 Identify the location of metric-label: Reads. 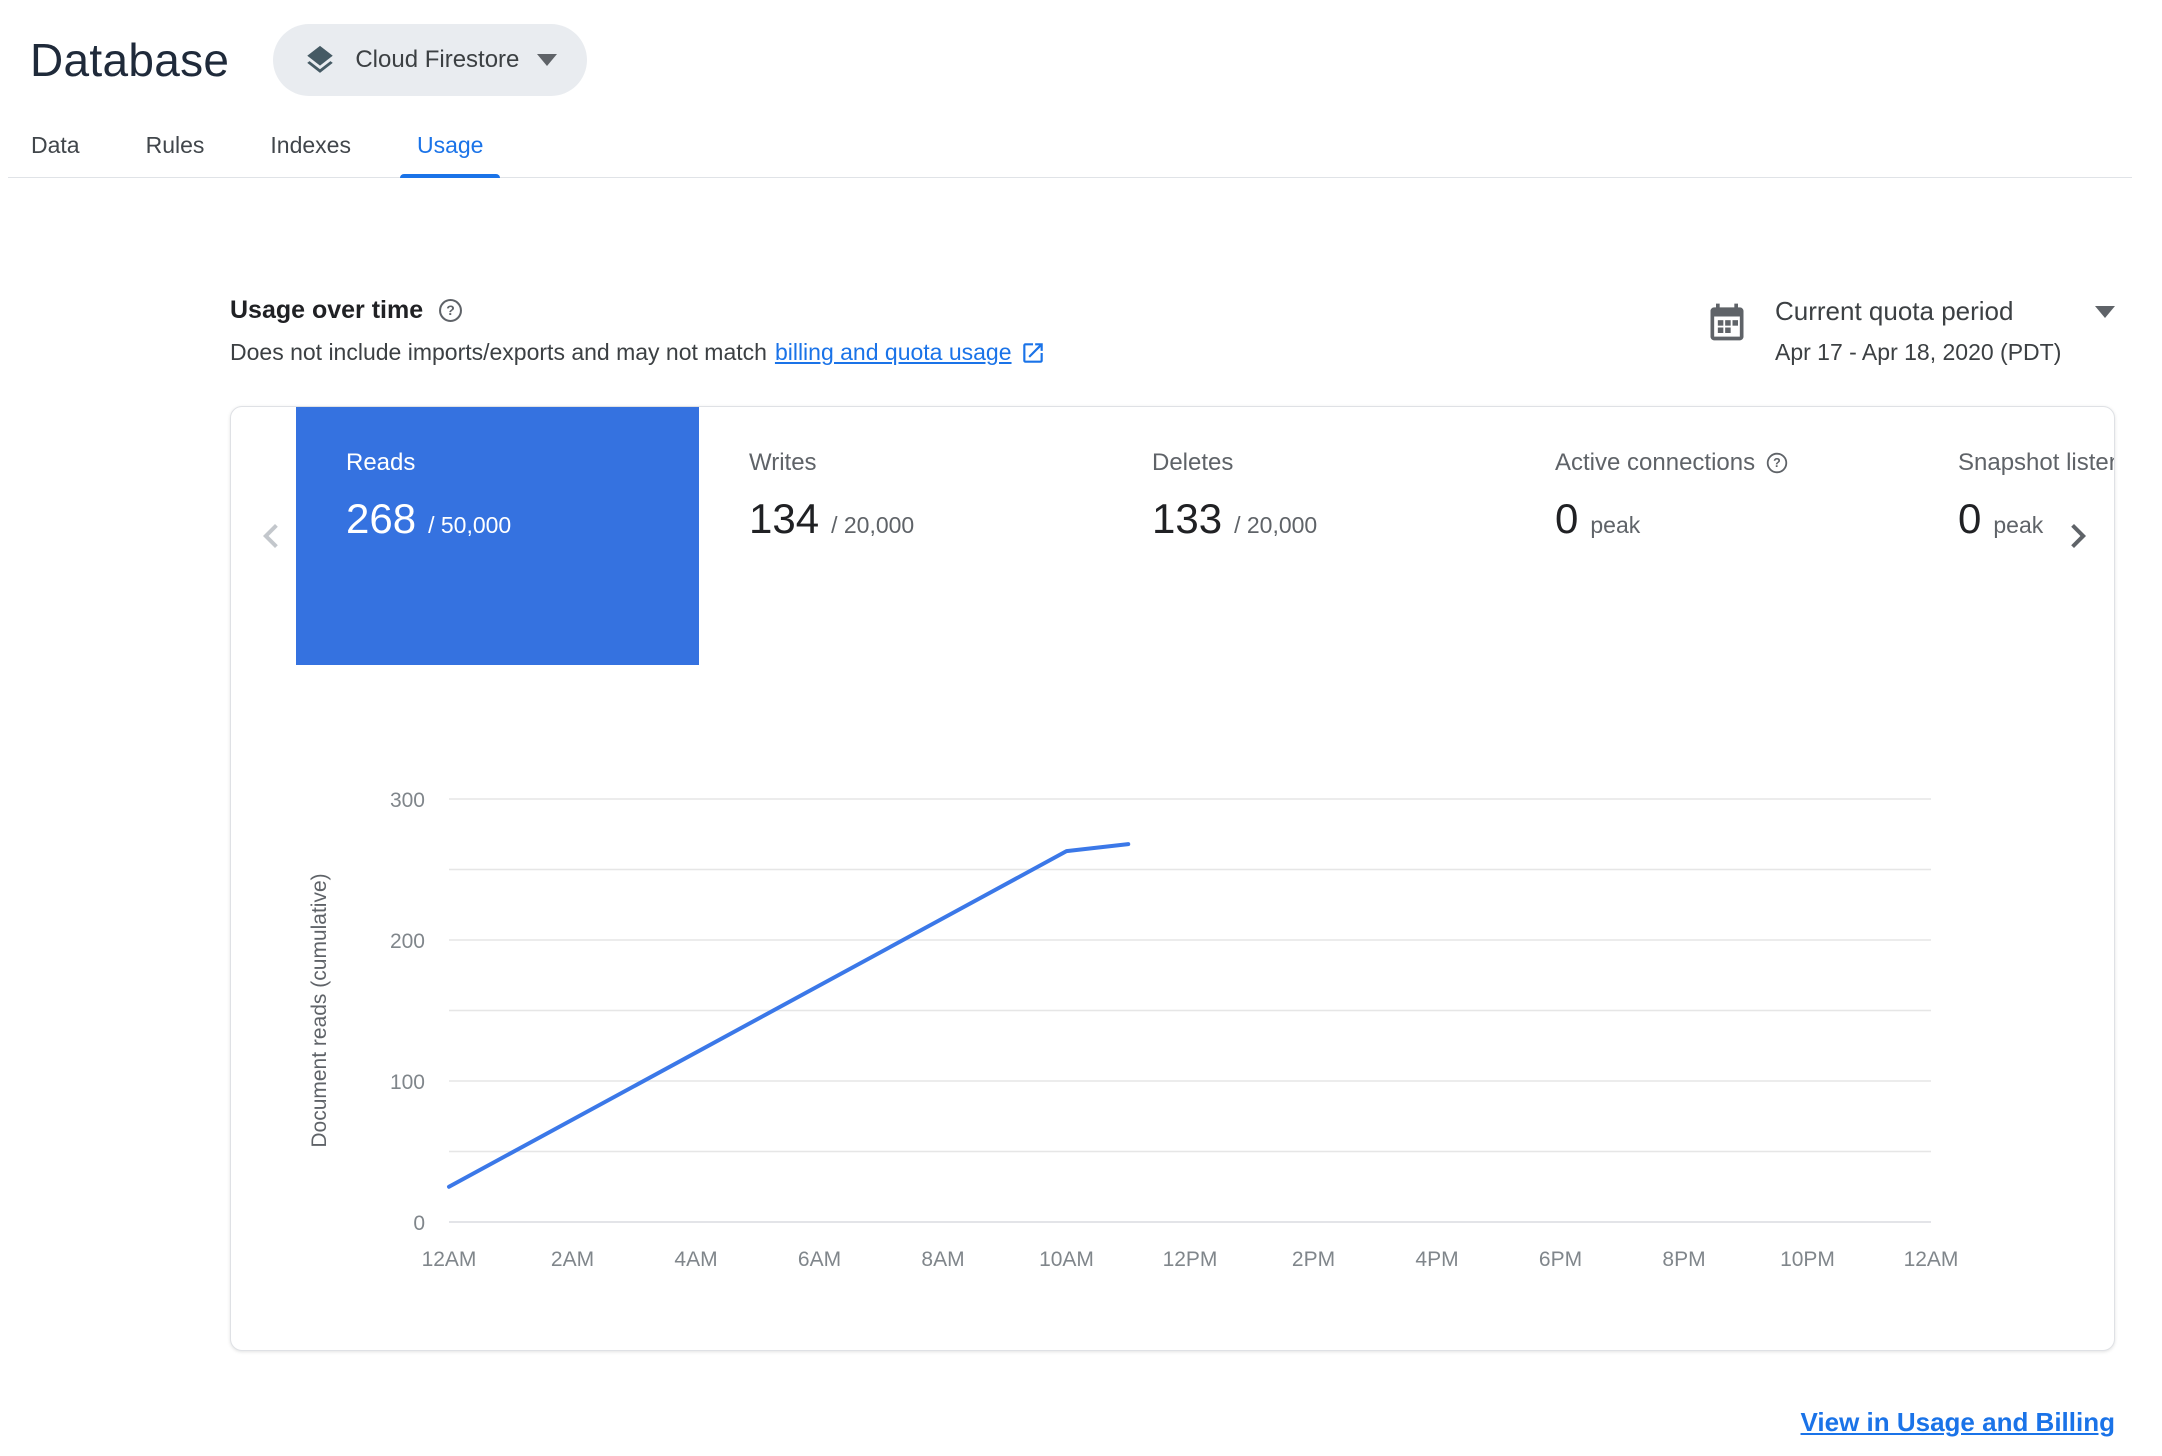
(381, 462).